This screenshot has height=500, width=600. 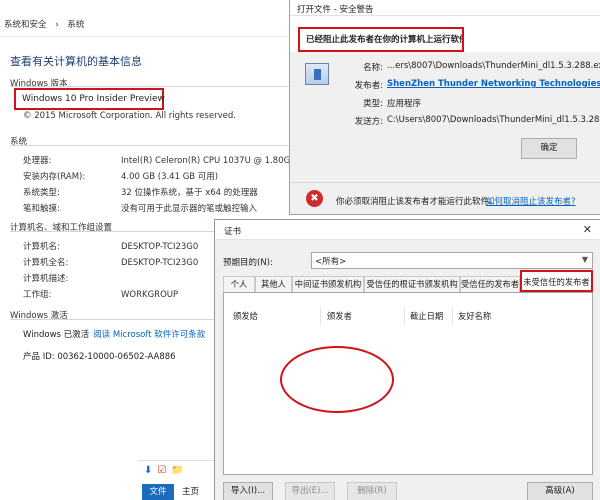 I want to click on info-row-description: 计算机描述:, so click(x=72, y=278).